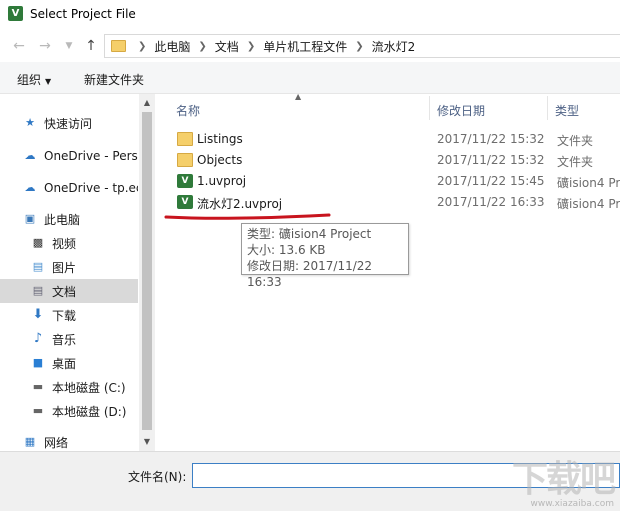  Describe the element at coordinates (396, 160) in the screenshot. I see `file-row-objects: Objects 2017/11/22 15:32 文件夹` at that location.